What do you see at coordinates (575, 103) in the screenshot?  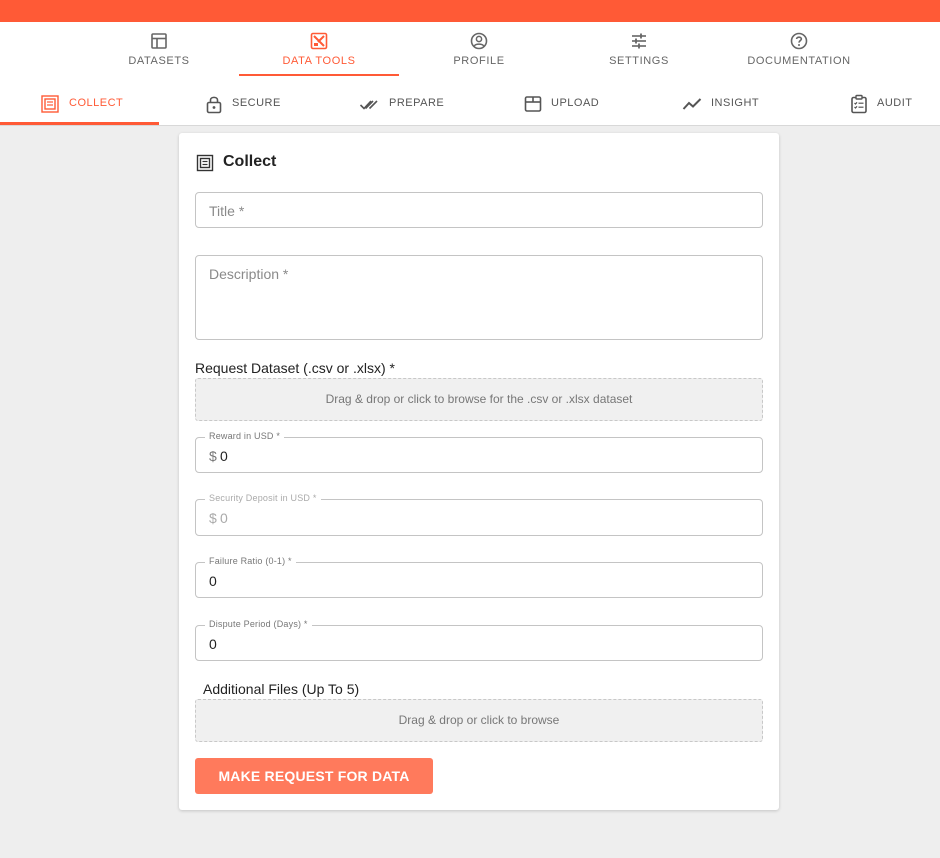 I see `subnav-tab-label: UPLOAD` at bounding box center [575, 103].